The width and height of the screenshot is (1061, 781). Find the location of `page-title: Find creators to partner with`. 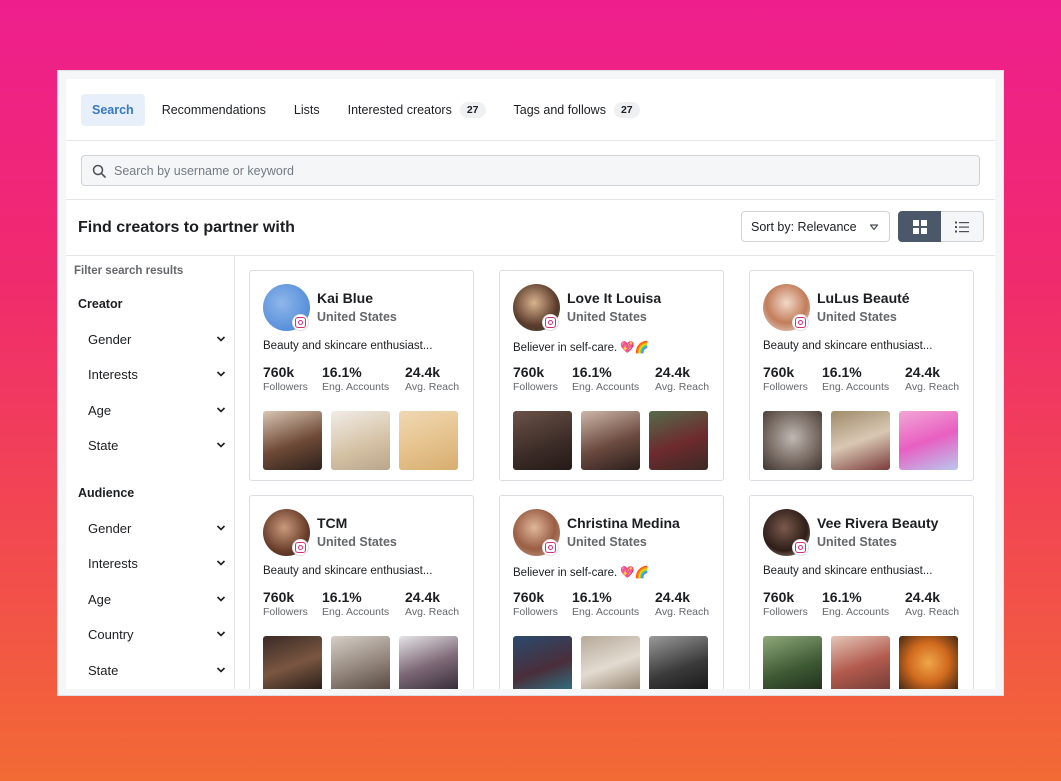

page-title: Find creators to partner with is located at coordinates (186, 227).